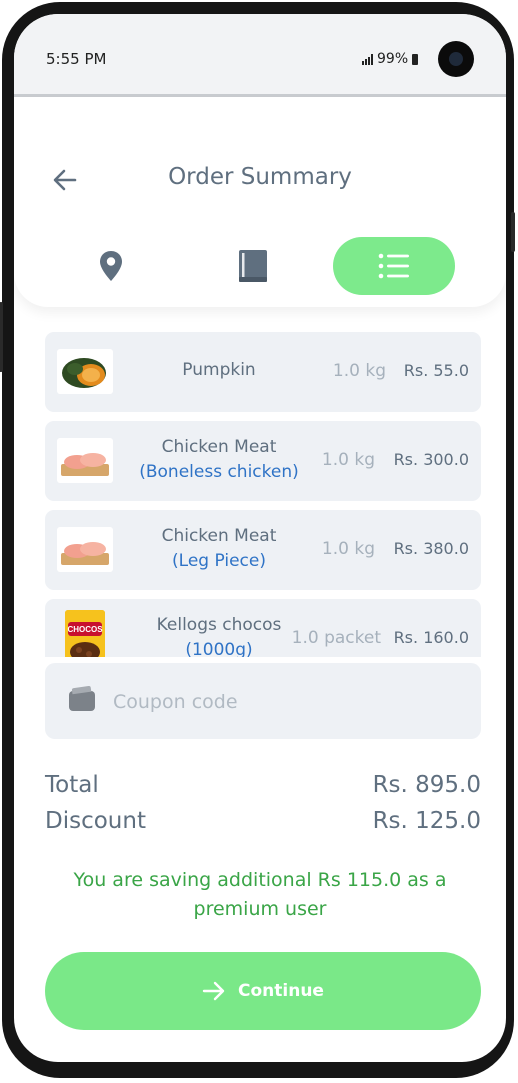 This screenshot has width=518, height=1083. What do you see at coordinates (219, 549) in the screenshot?
I see `item-name: Chicken Meat (Leg Piece)` at bounding box center [219, 549].